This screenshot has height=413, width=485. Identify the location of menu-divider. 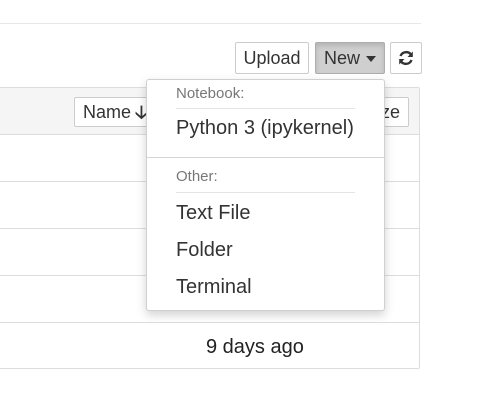
(265, 157).